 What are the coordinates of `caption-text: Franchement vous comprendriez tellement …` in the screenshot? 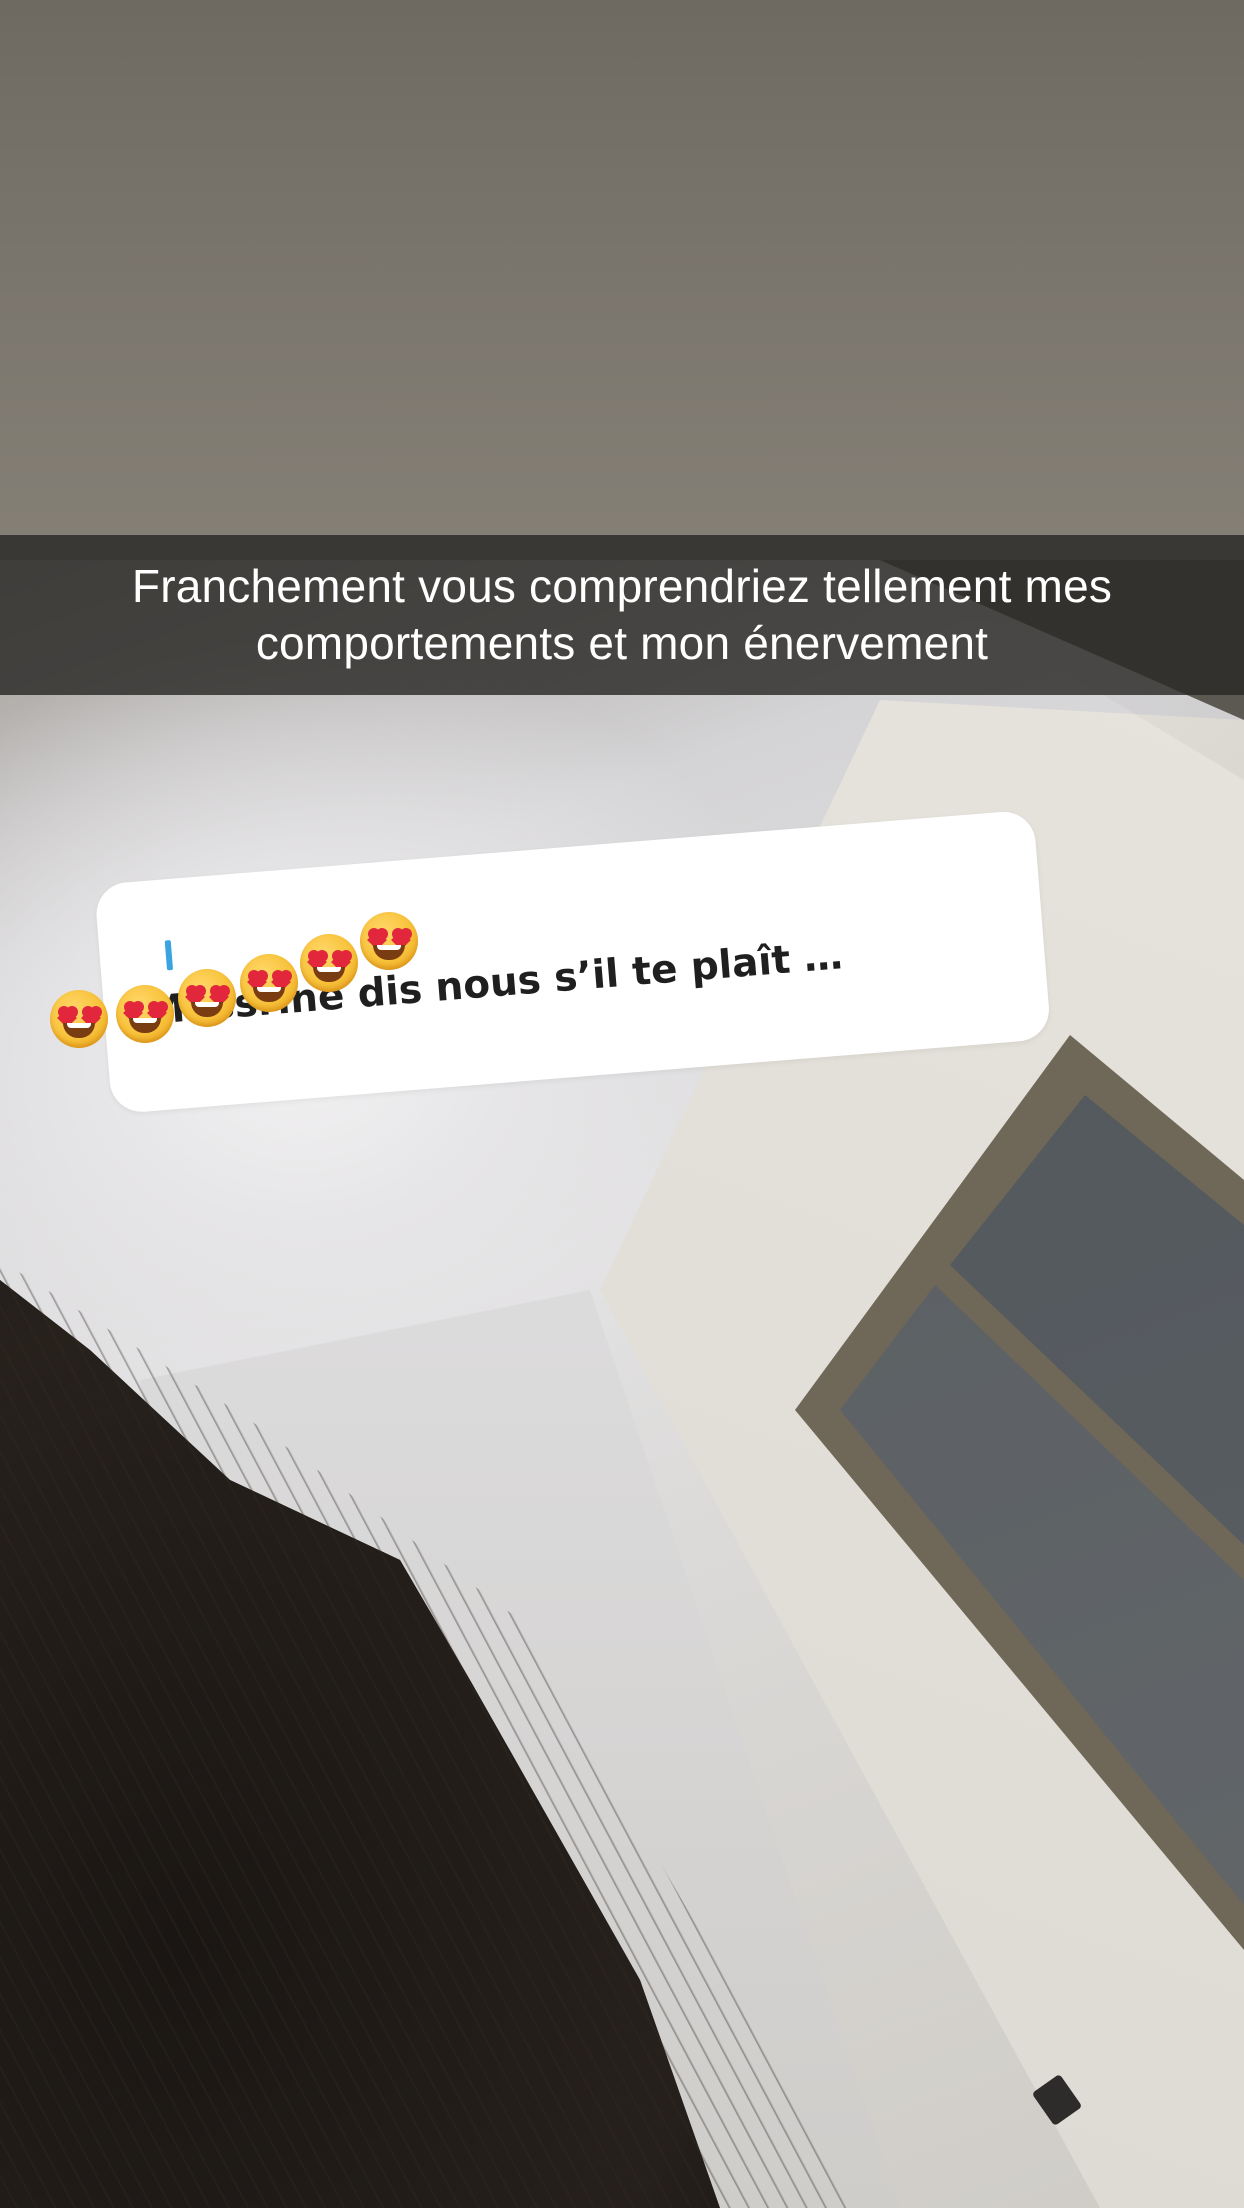 It's located at (622, 614).